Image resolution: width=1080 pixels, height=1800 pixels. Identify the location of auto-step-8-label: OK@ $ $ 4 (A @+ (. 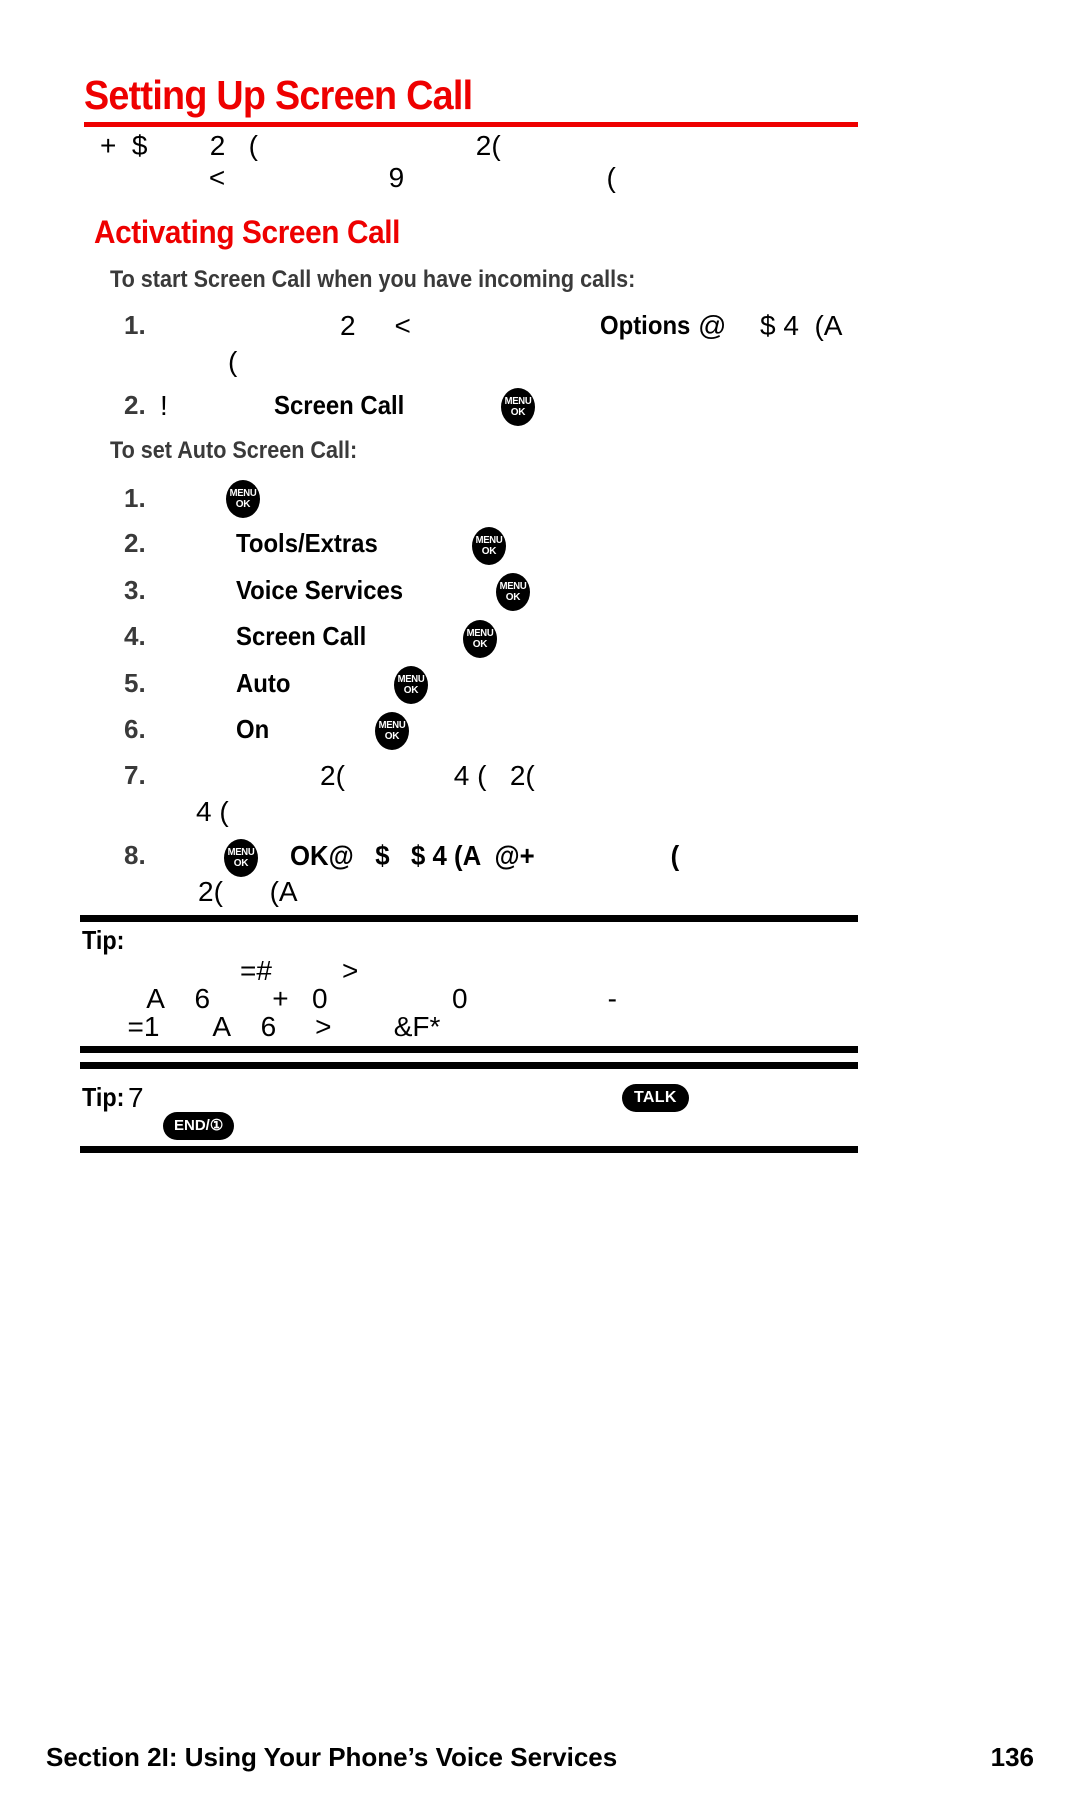
(485, 855).